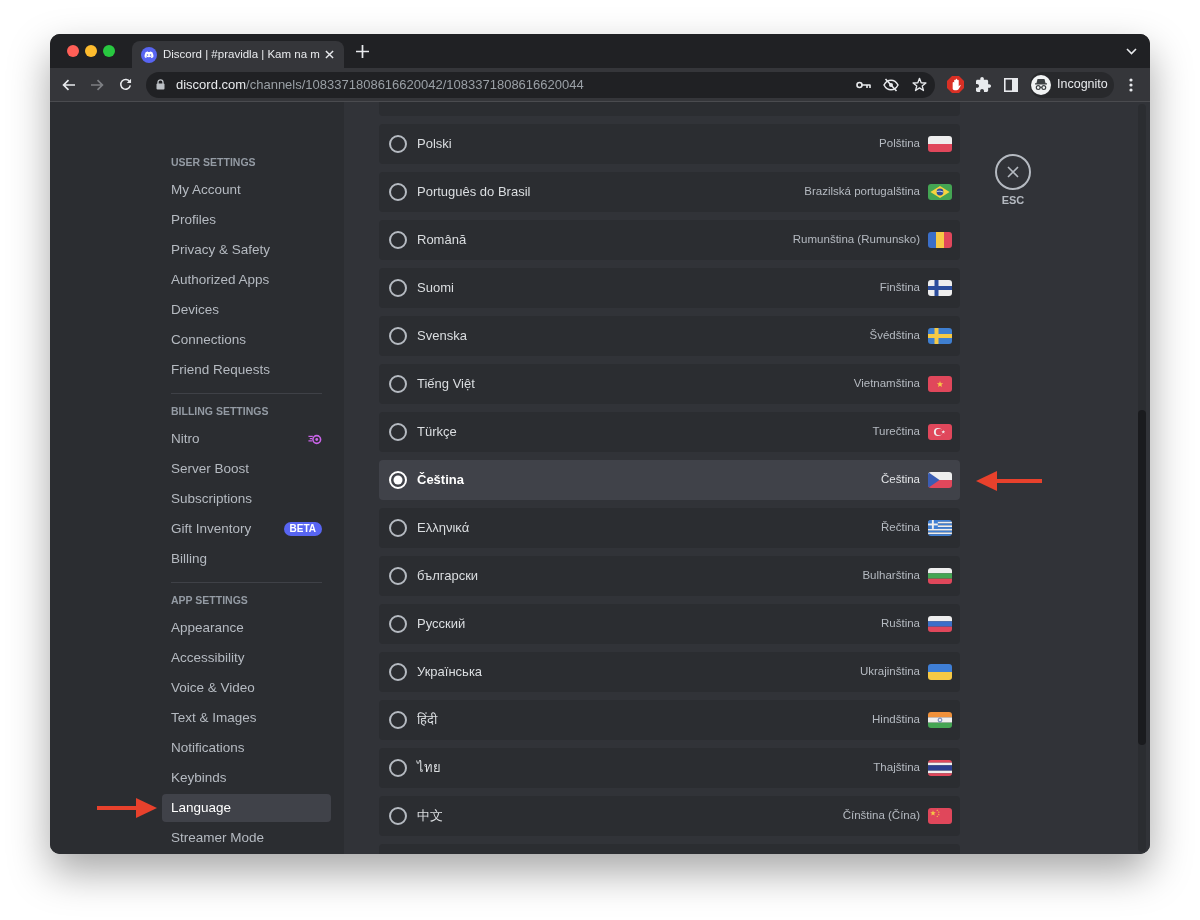 The image size is (1200, 920). Describe the element at coordinates (983, 84) in the screenshot. I see `puzzle-piece-icon` at that location.